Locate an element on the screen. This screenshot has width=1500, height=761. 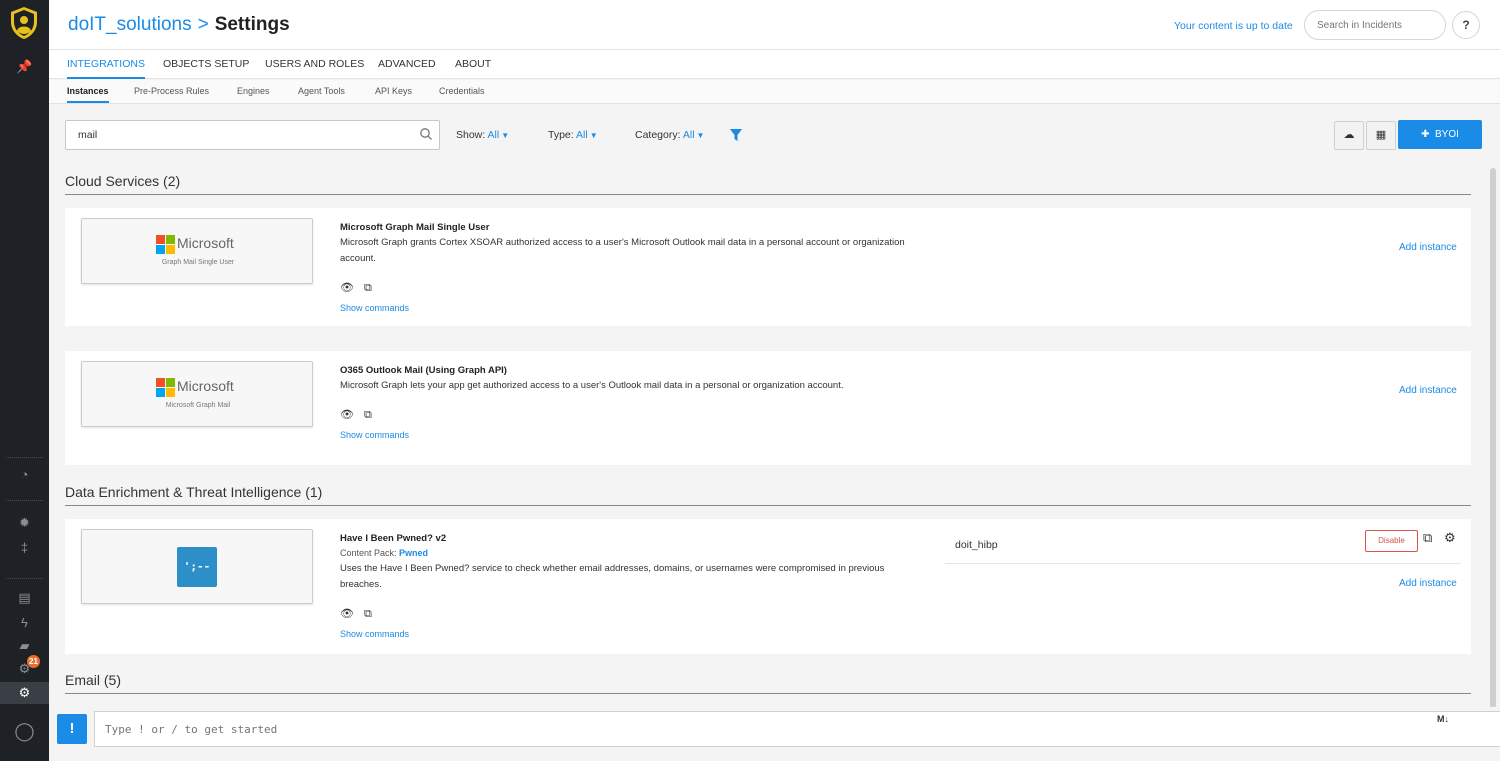
plus-icon: ✚ is located at coordinates (1425, 134).